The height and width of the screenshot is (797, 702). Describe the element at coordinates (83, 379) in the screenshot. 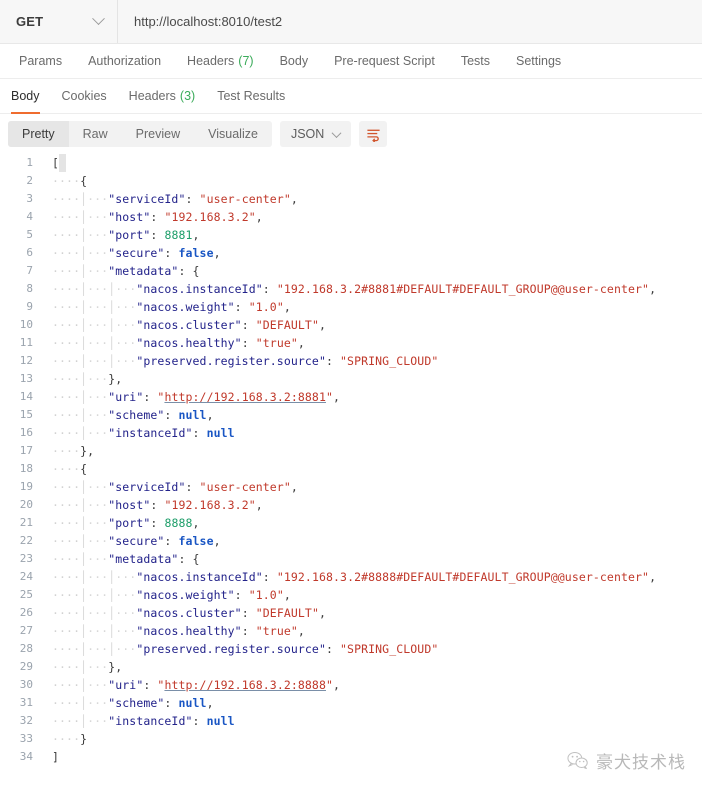

I see `code-line-content: ····│···},` at that location.